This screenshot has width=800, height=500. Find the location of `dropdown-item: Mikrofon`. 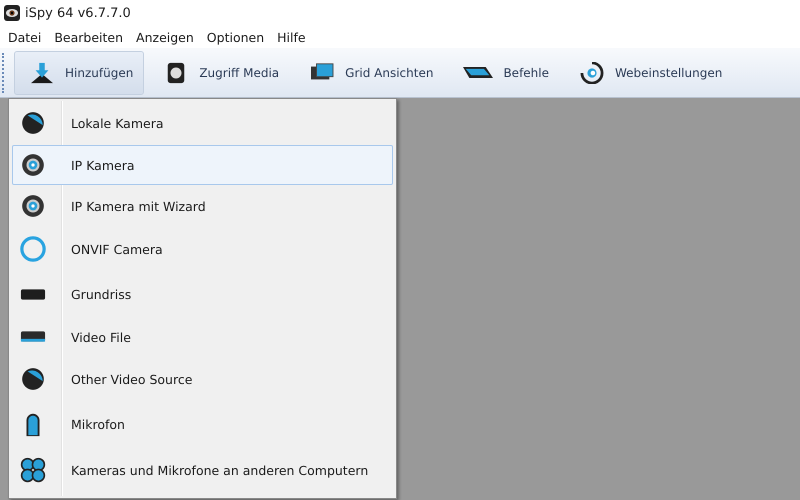

dropdown-item: Mikrofon is located at coordinates (202, 424).